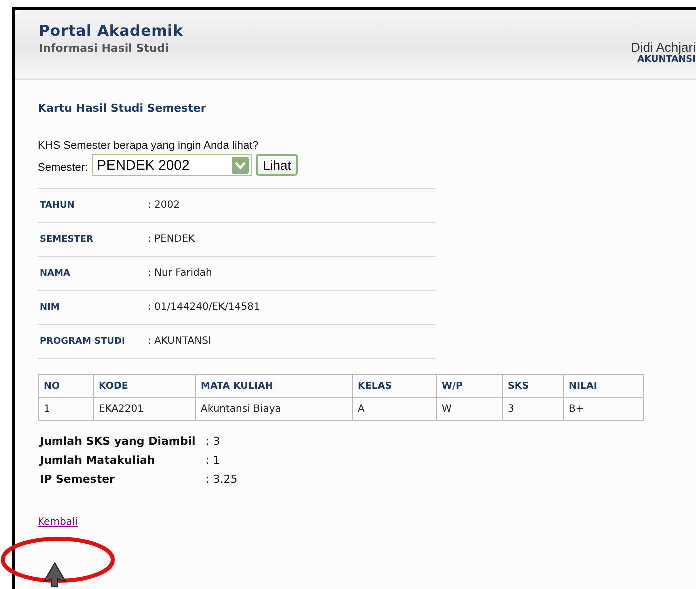  What do you see at coordinates (66, 386) in the screenshot?
I see `column-header: NO` at bounding box center [66, 386].